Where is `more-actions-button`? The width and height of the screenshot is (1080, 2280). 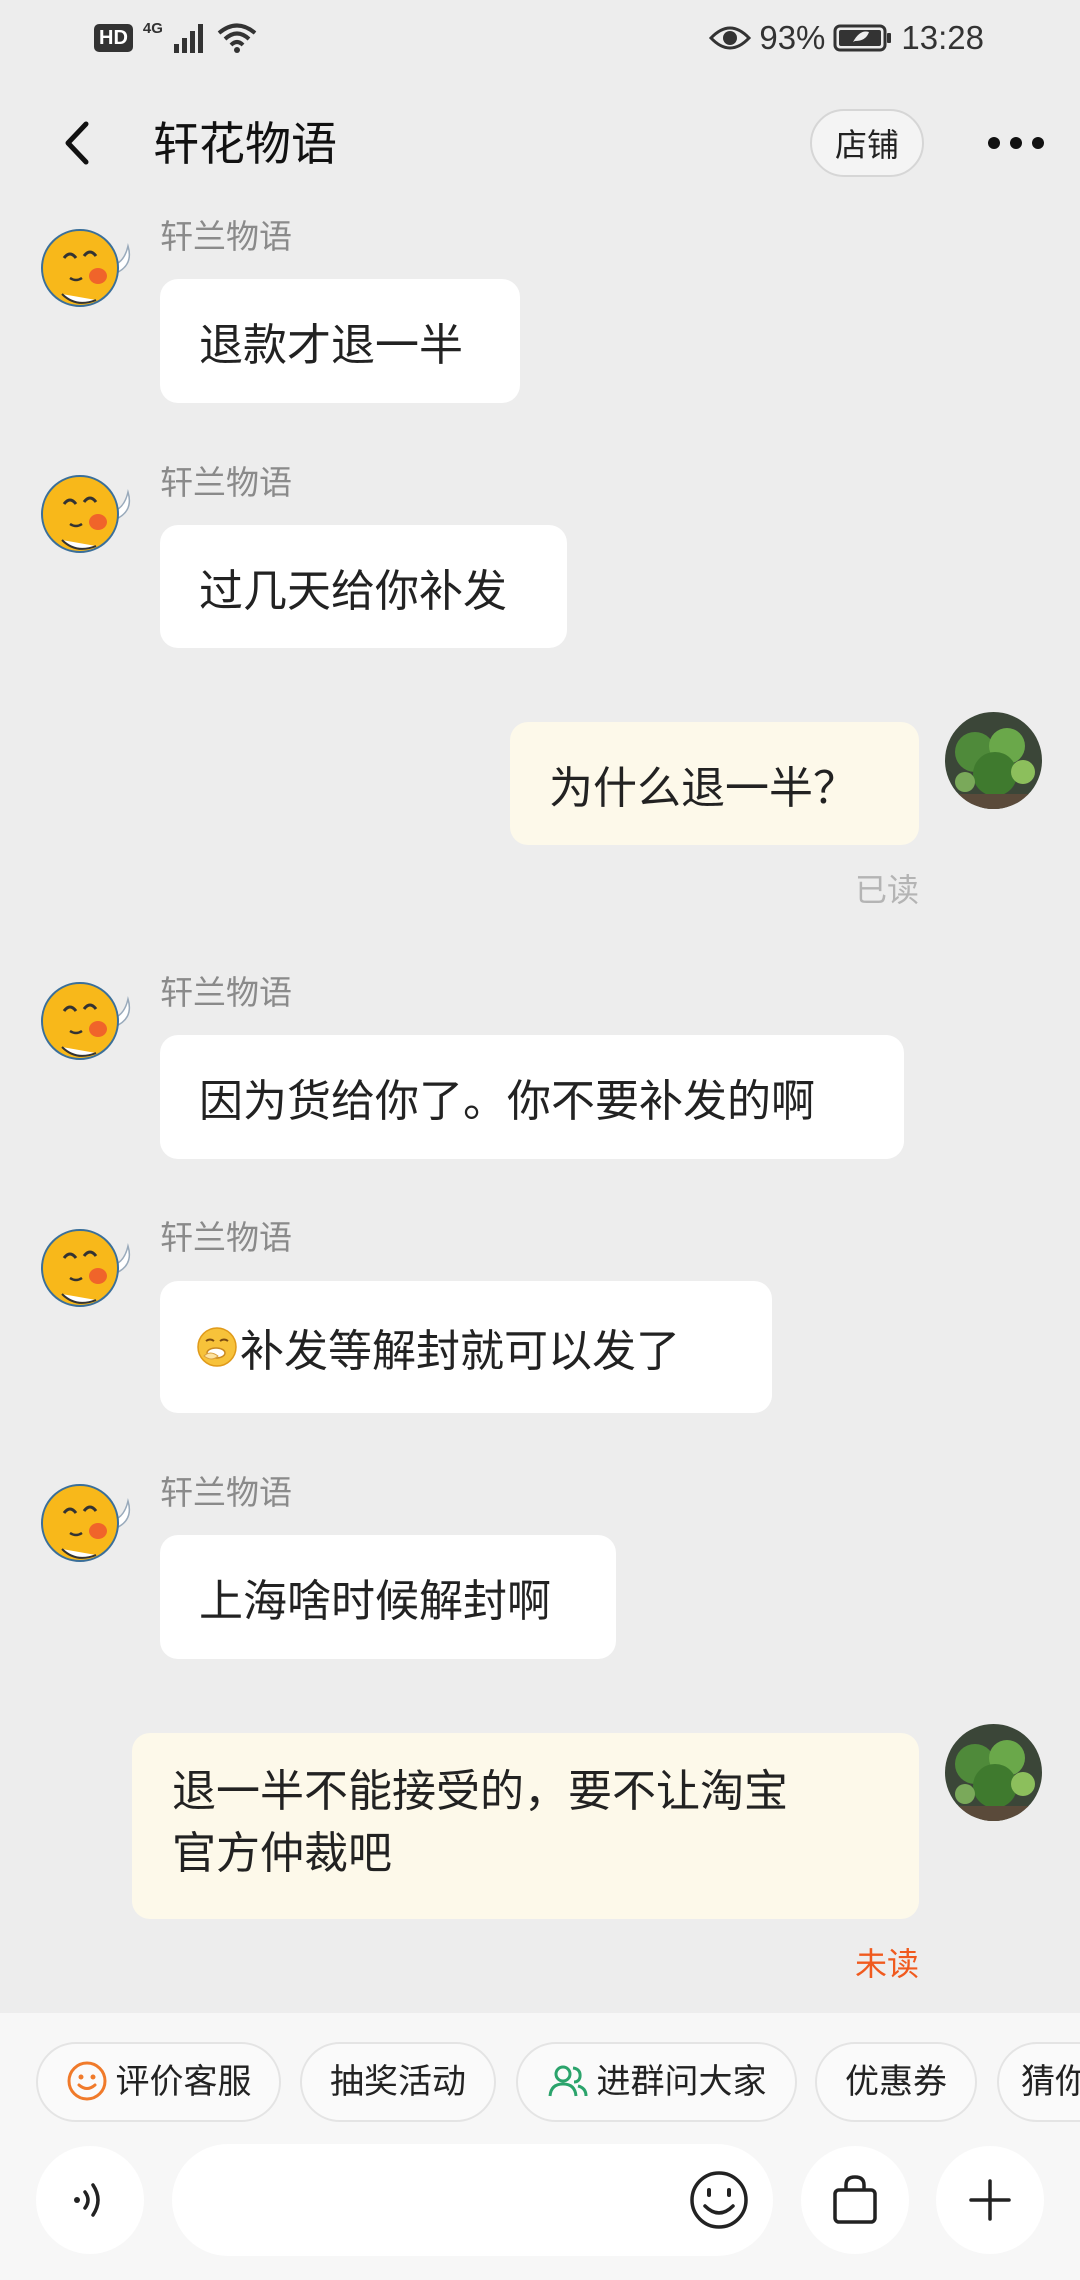 more-actions-button is located at coordinates (990, 2200).